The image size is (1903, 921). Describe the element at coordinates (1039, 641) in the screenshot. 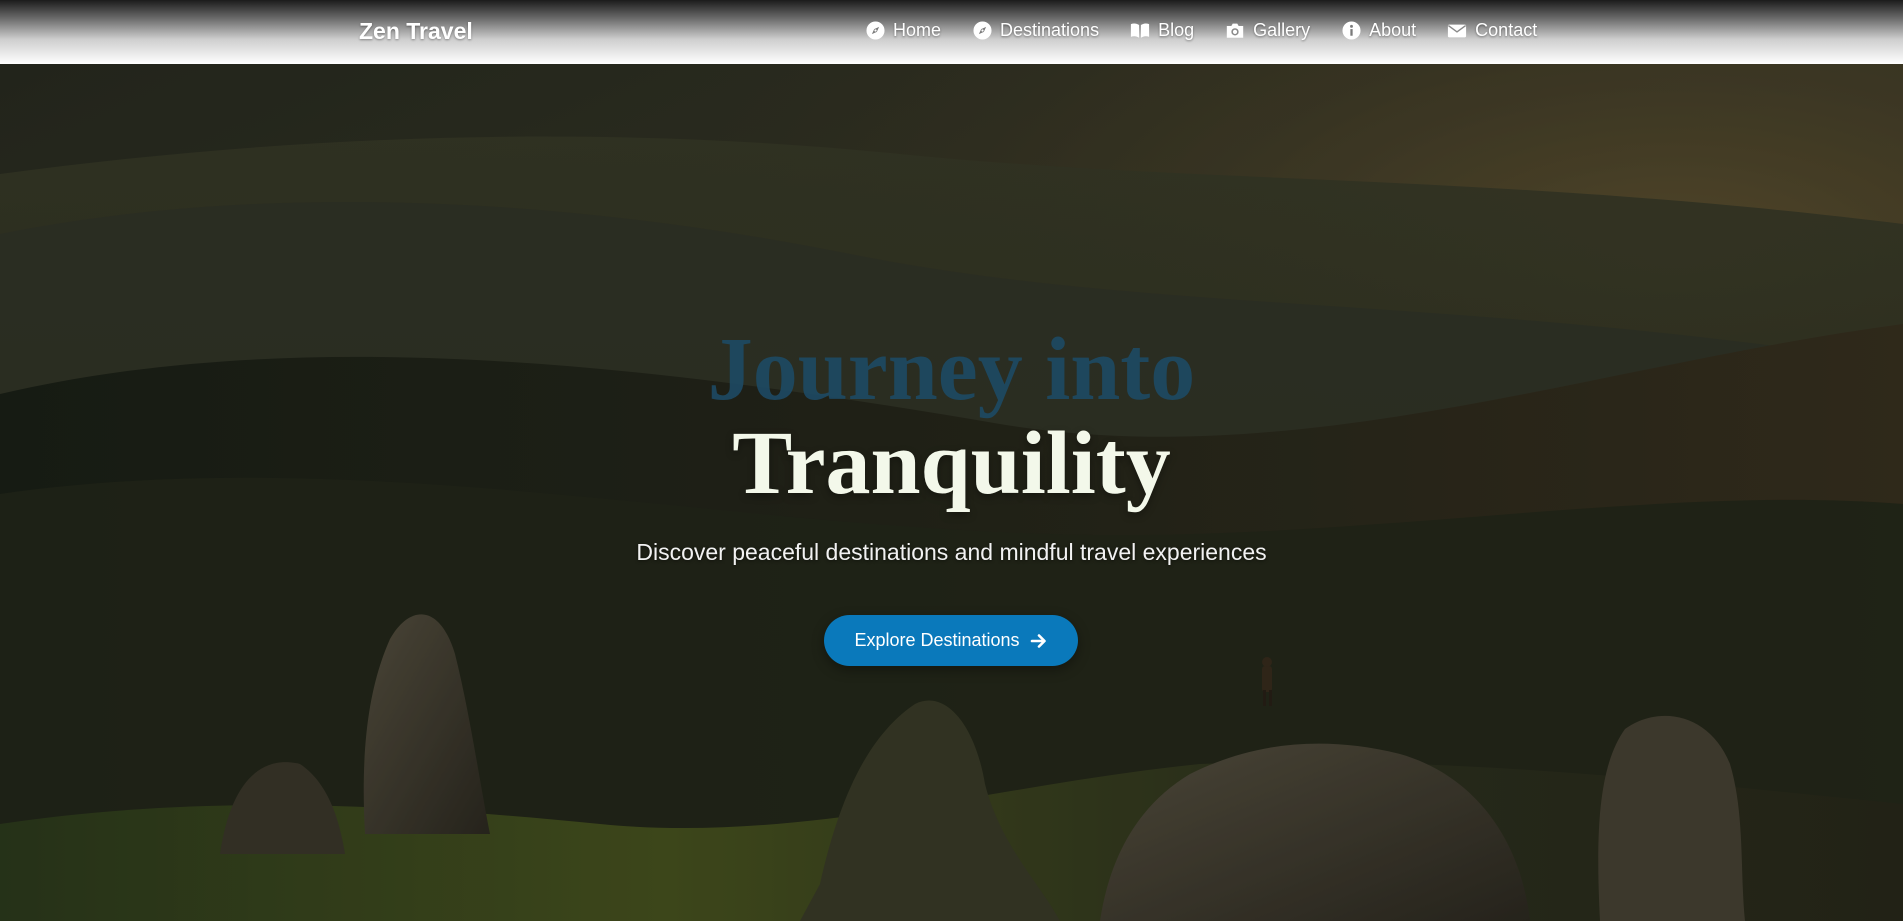

I see `arrow-right-icon` at that location.